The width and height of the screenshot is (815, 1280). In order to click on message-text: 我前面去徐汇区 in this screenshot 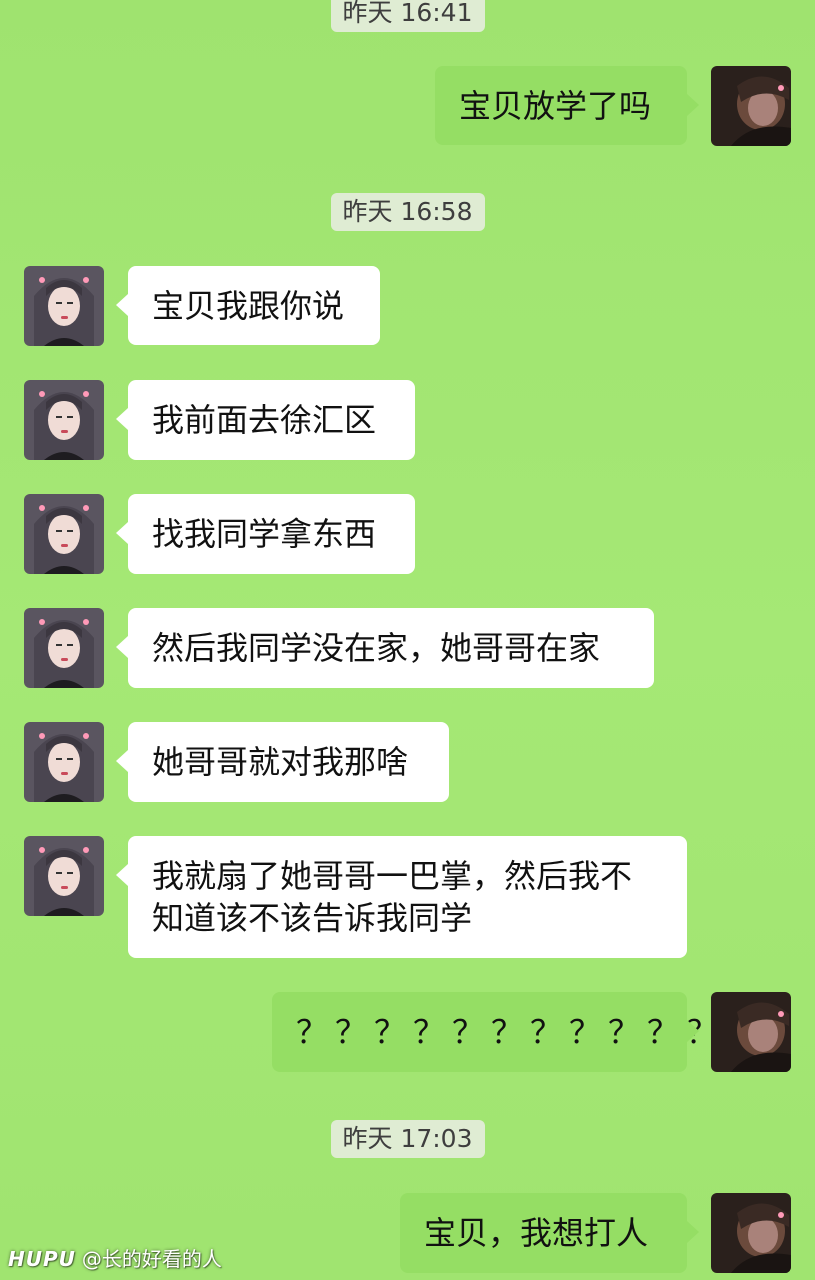, I will do `click(264, 420)`.